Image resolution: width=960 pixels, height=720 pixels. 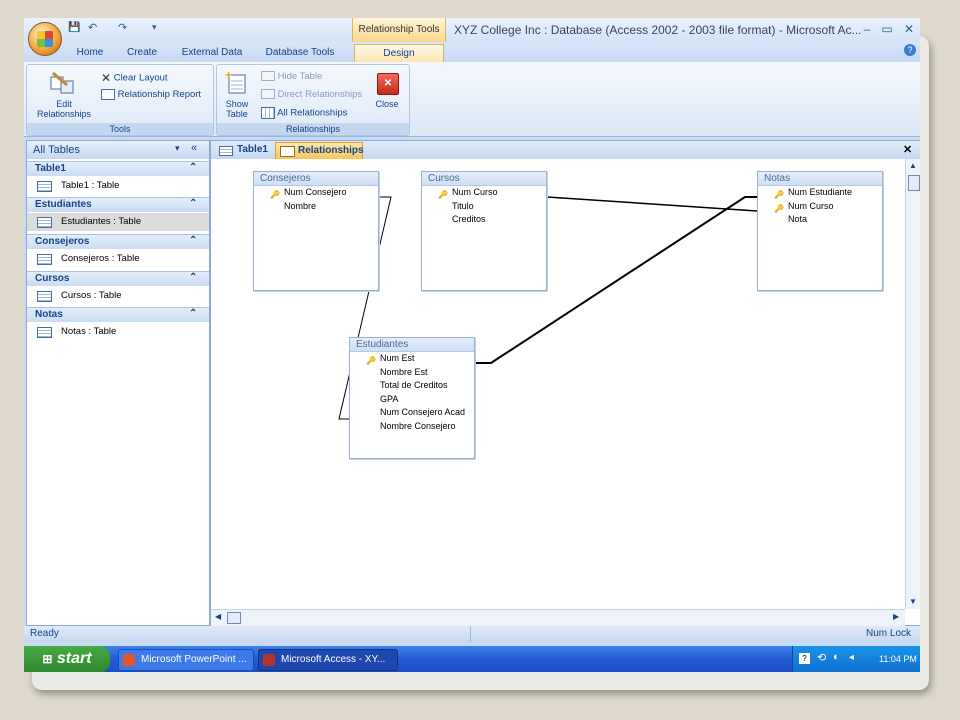 I want to click on nav-item-consejeros: Consejeros : Table, so click(x=118, y=259).